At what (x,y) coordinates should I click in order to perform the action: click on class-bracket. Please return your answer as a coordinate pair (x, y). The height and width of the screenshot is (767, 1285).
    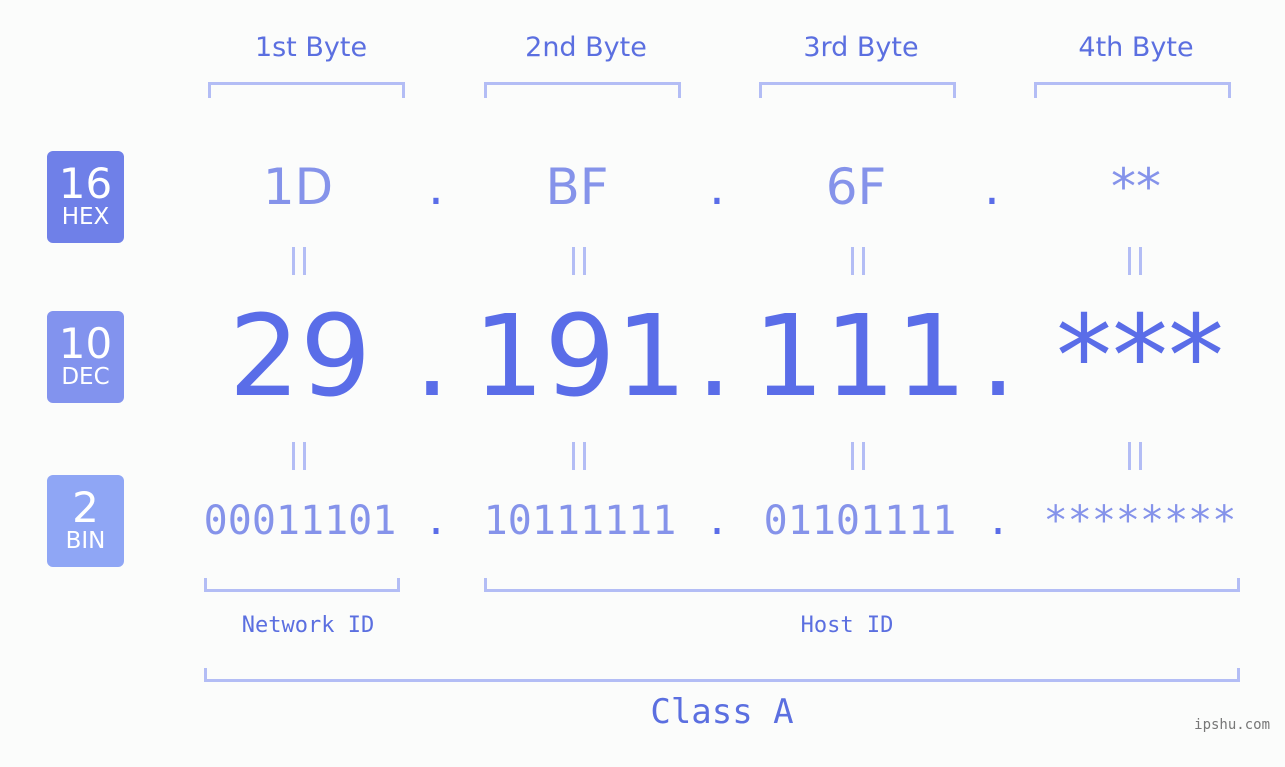
    Looking at the image, I should click on (722, 675).